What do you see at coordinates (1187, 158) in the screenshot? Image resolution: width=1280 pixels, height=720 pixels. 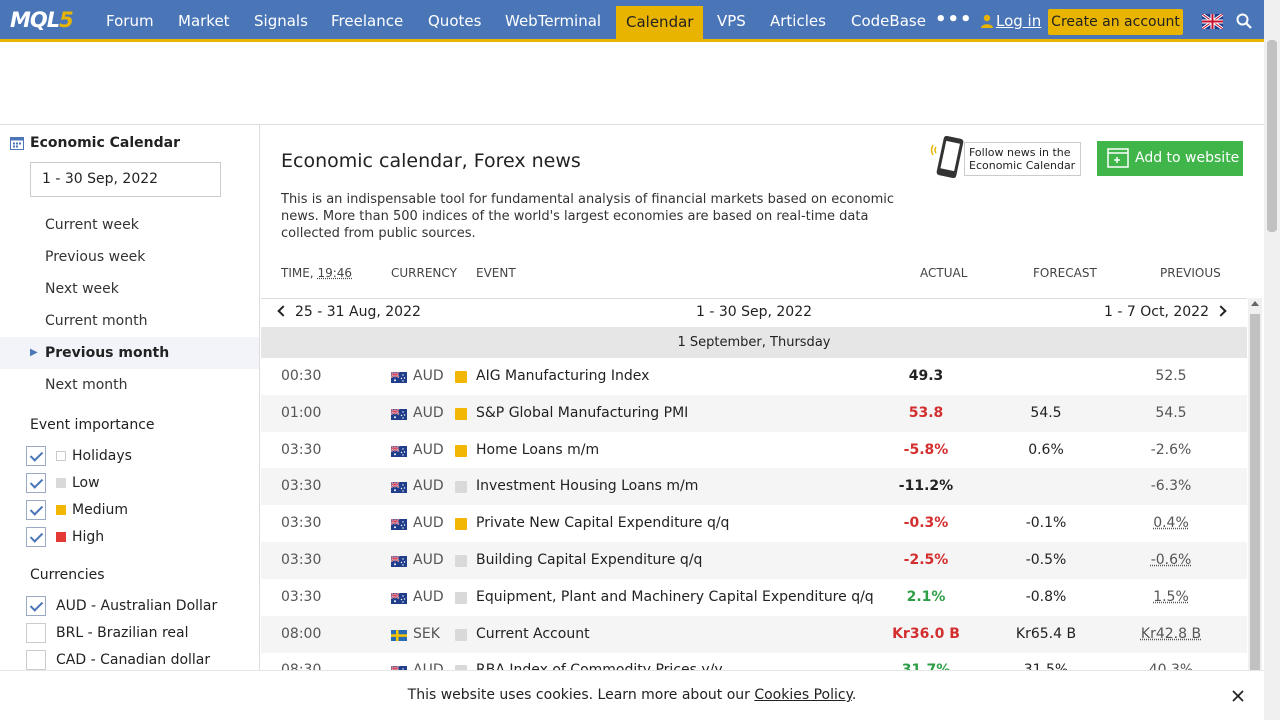 I see `add-to-website-label: Add to website` at bounding box center [1187, 158].